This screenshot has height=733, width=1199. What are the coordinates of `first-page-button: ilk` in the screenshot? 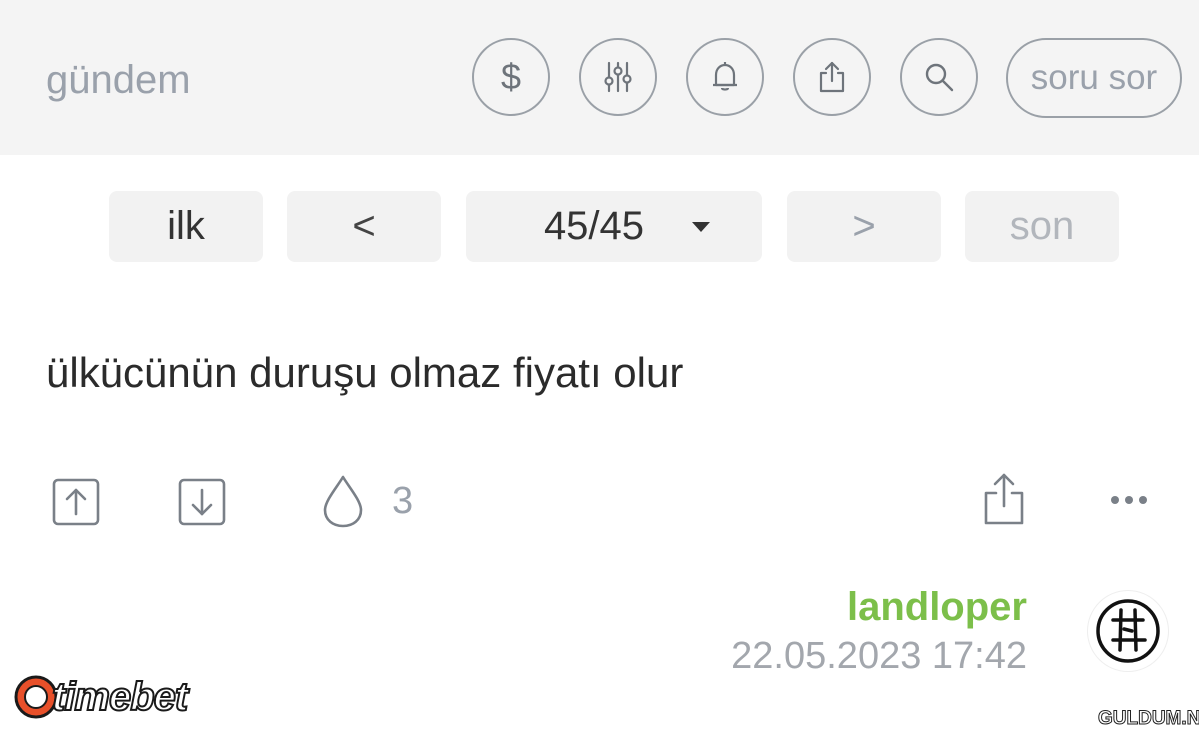 It's located at (186, 226).